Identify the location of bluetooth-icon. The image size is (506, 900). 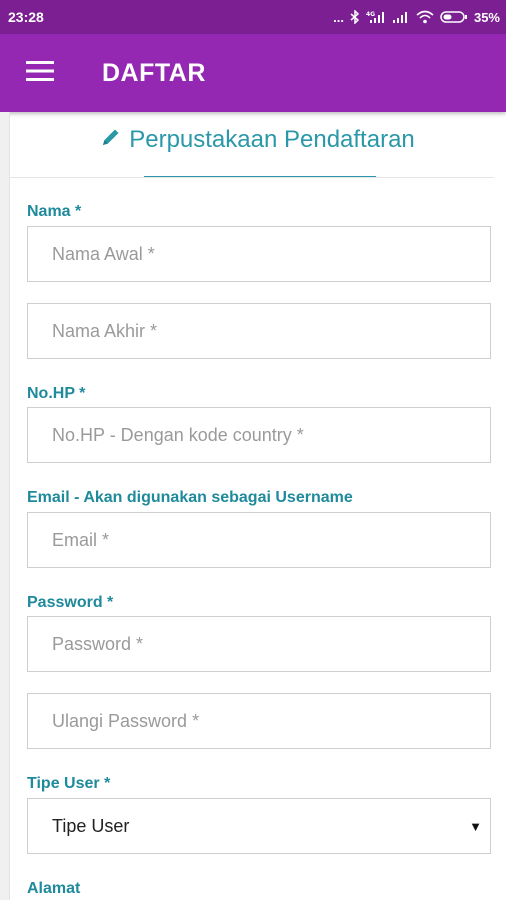
(355, 17).